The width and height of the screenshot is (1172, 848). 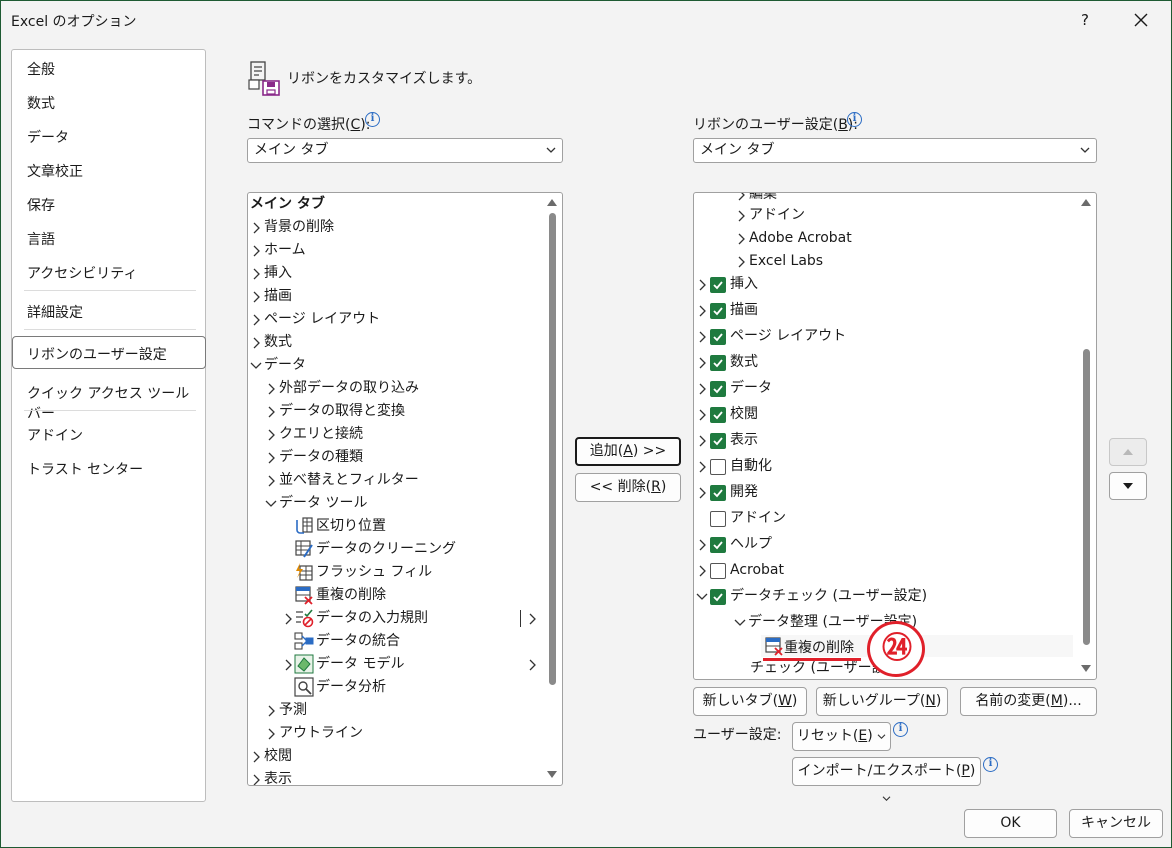 What do you see at coordinates (48, 137) in the screenshot?
I see `nav-item-data: データ` at bounding box center [48, 137].